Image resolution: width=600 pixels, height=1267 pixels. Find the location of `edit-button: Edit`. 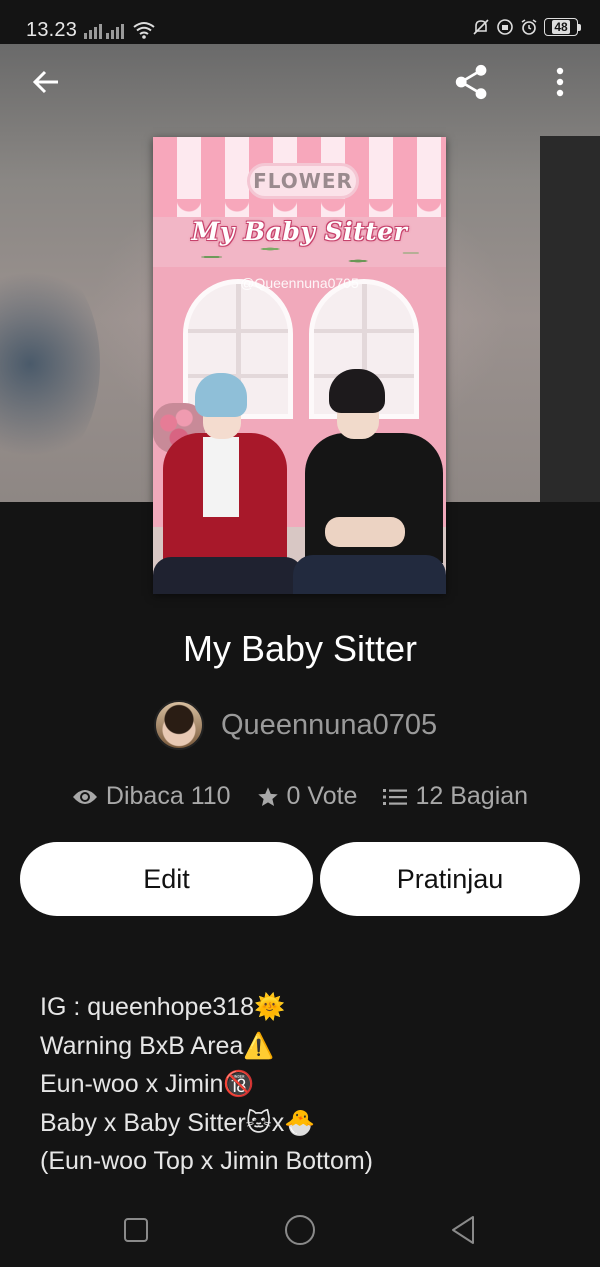

edit-button: Edit is located at coordinates (166, 879).